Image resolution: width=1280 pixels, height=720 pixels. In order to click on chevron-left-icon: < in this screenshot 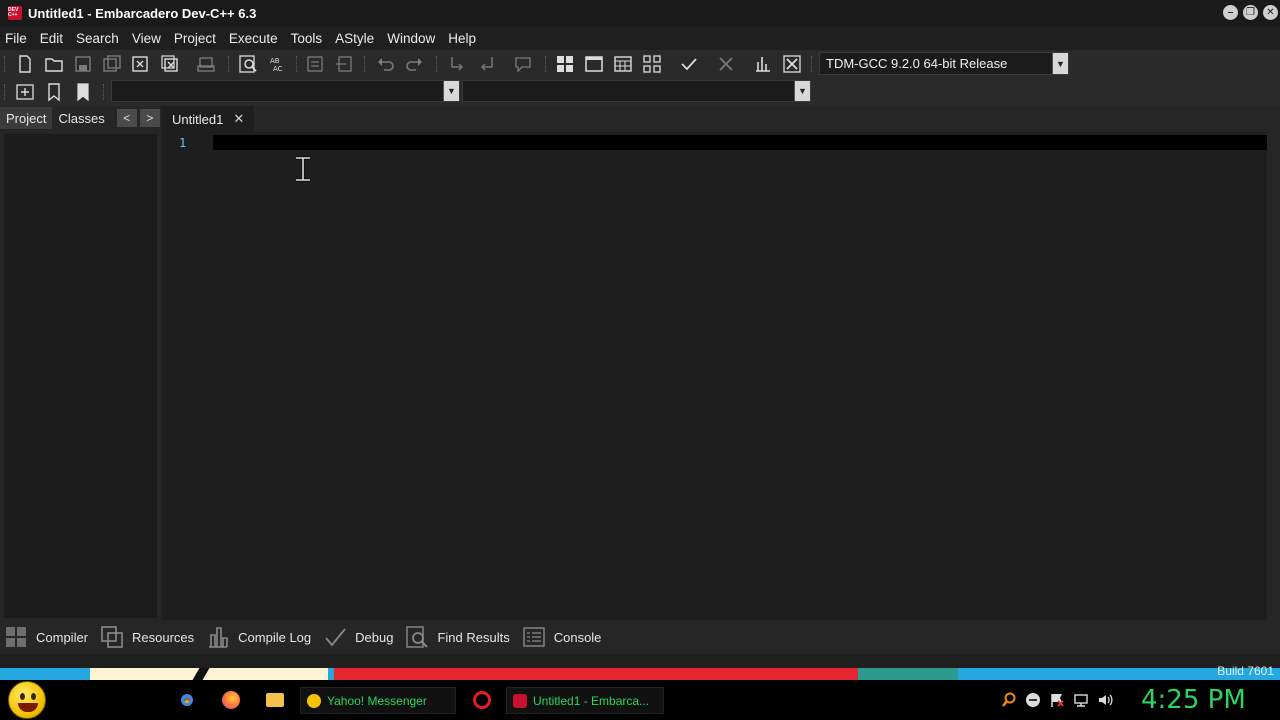, I will do `click(126, 118)`.